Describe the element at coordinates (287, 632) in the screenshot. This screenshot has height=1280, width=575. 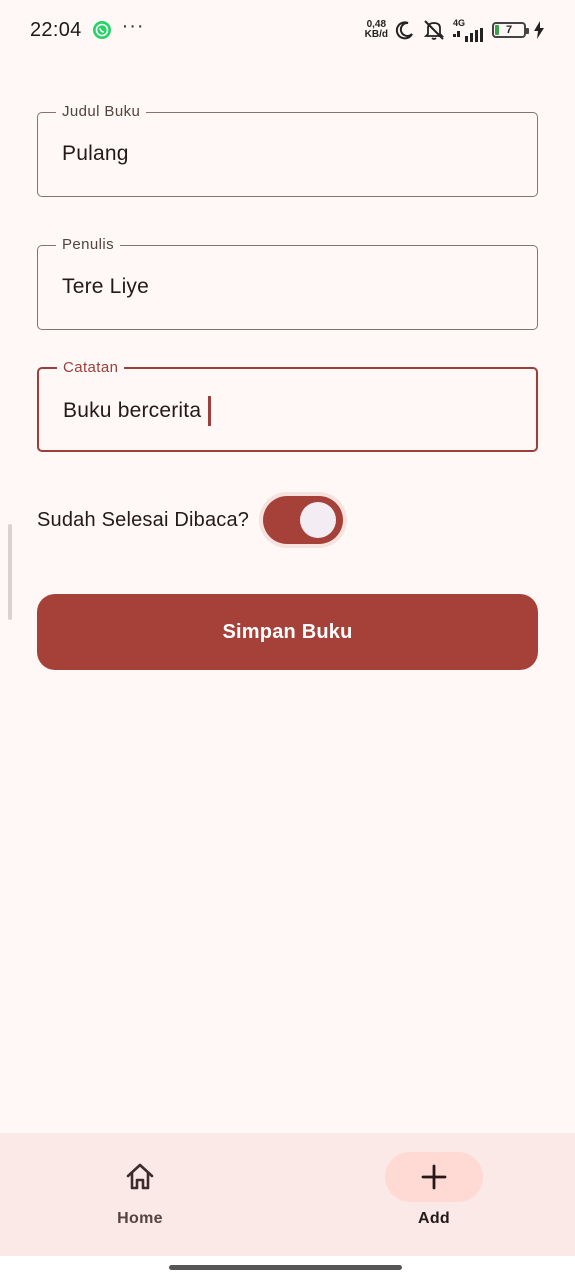
I see `save-book-button: Simpan Buku` at that location.